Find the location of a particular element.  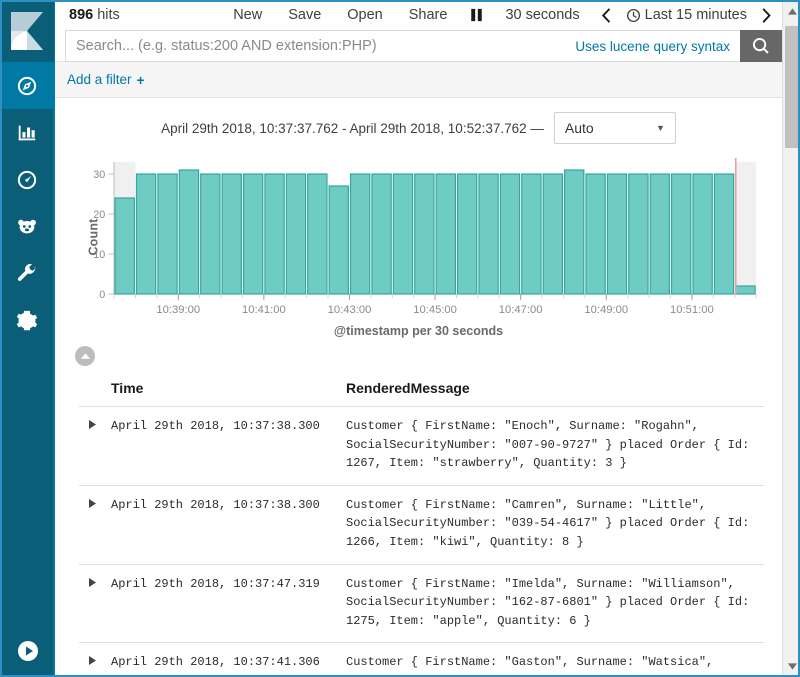

bear-face-icon is located at coordinates (26, 226).